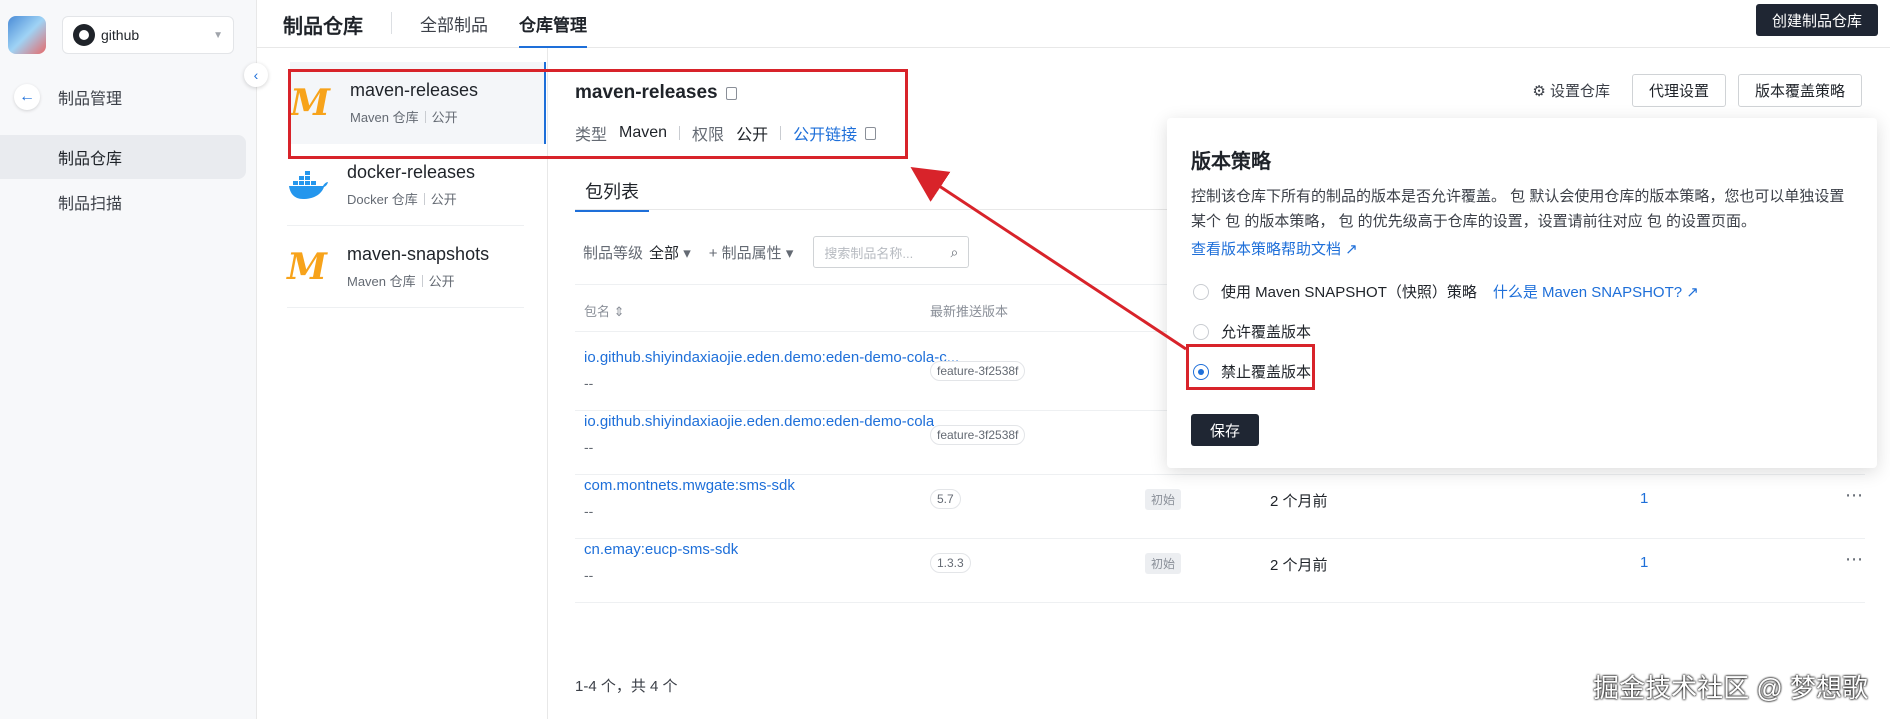 This screenshot has width=1890, height=719. Describe the element at coordinates (891, 252) in the screenshot. I see `package-search-input: 搜索制品名称... ⌕` at that location.